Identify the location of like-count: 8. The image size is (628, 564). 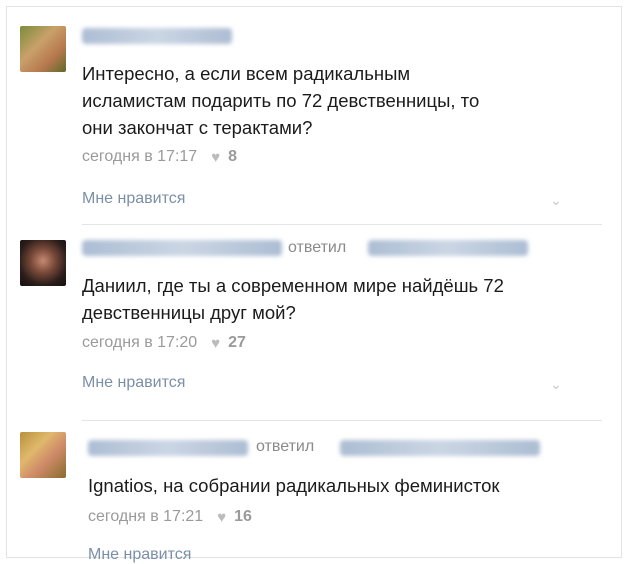
(233, 156).